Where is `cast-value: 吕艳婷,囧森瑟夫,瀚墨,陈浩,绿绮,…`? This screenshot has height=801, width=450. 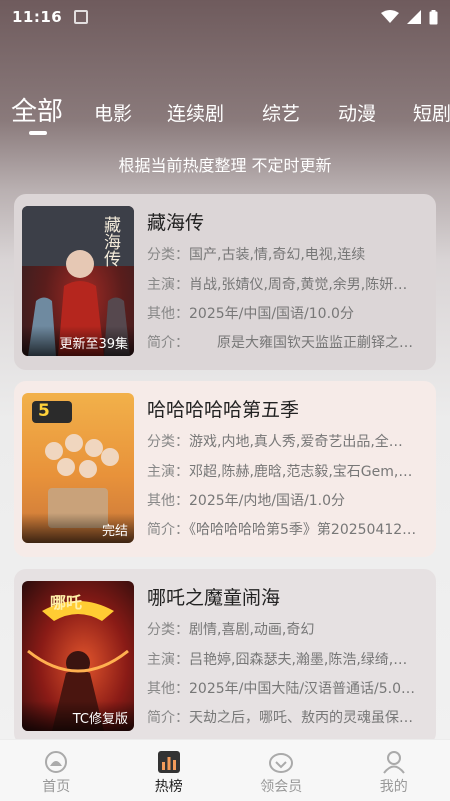 cast-value: 吕艳婷,囧森瑟夫,瀚墨,陈浩,绿绮,… is located at coordinates (298, 660).